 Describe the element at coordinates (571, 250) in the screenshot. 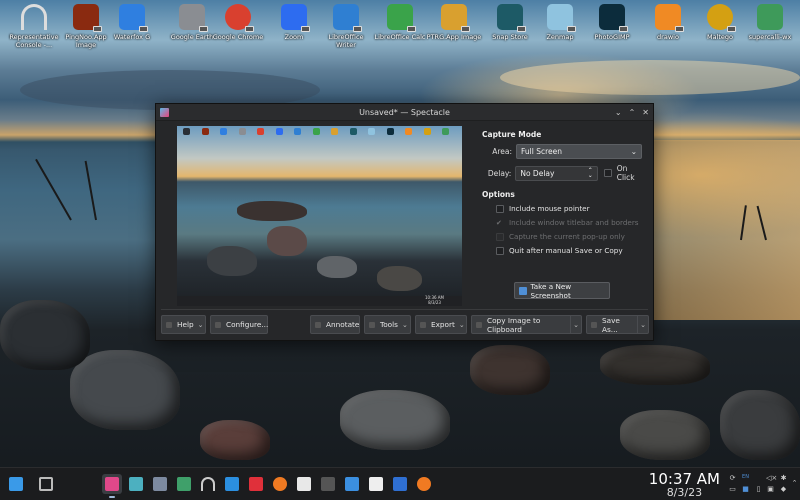

I see `option-quit-after-save: Quit after manual Save or Copy` at that location.